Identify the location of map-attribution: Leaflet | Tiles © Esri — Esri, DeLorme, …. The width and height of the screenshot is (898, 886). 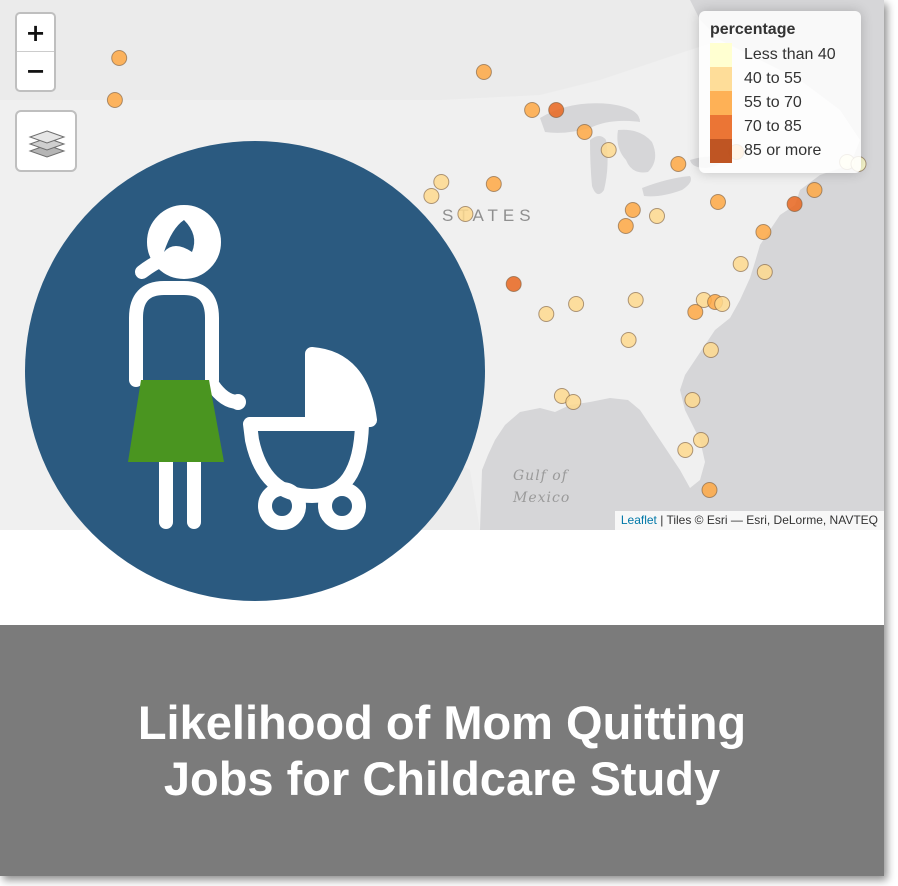
(749, 520).